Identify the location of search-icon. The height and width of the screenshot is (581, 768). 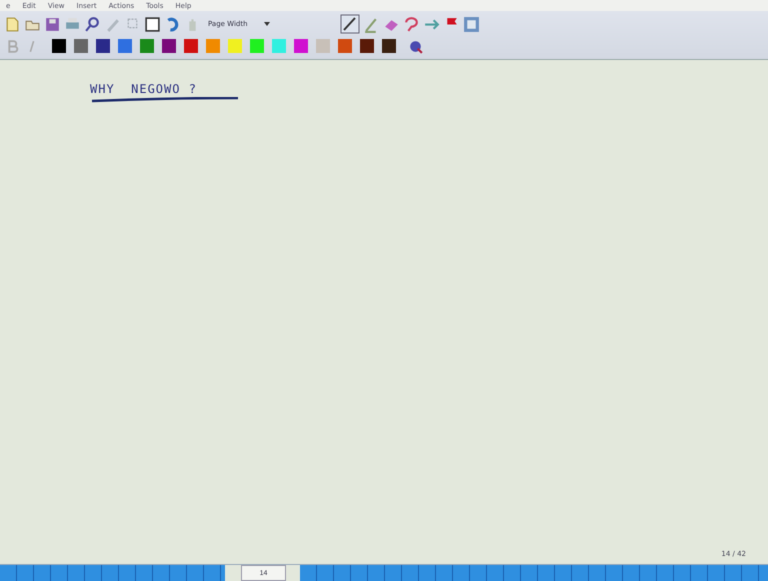
(92, 24).